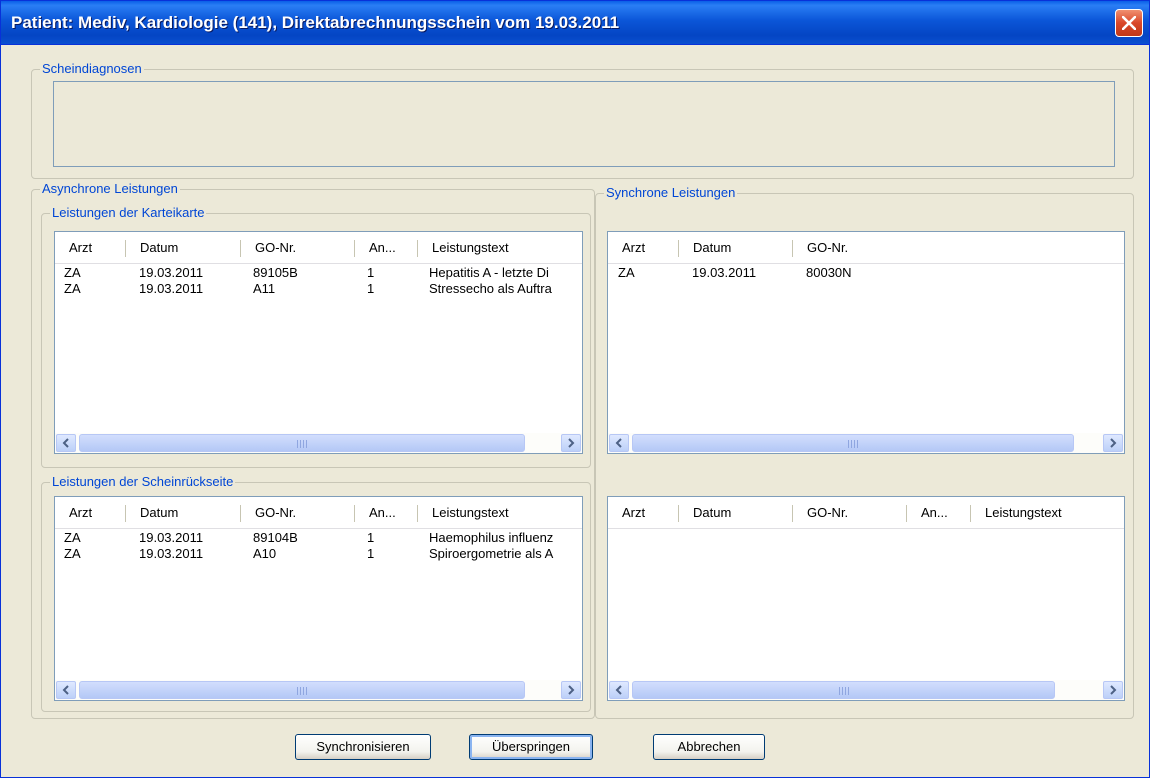 This screenshot has height=778, width=1150. Describe the element at coordinates (275, 537) in the screenshot. I see `cell-go-nr: 89104B` at that location.